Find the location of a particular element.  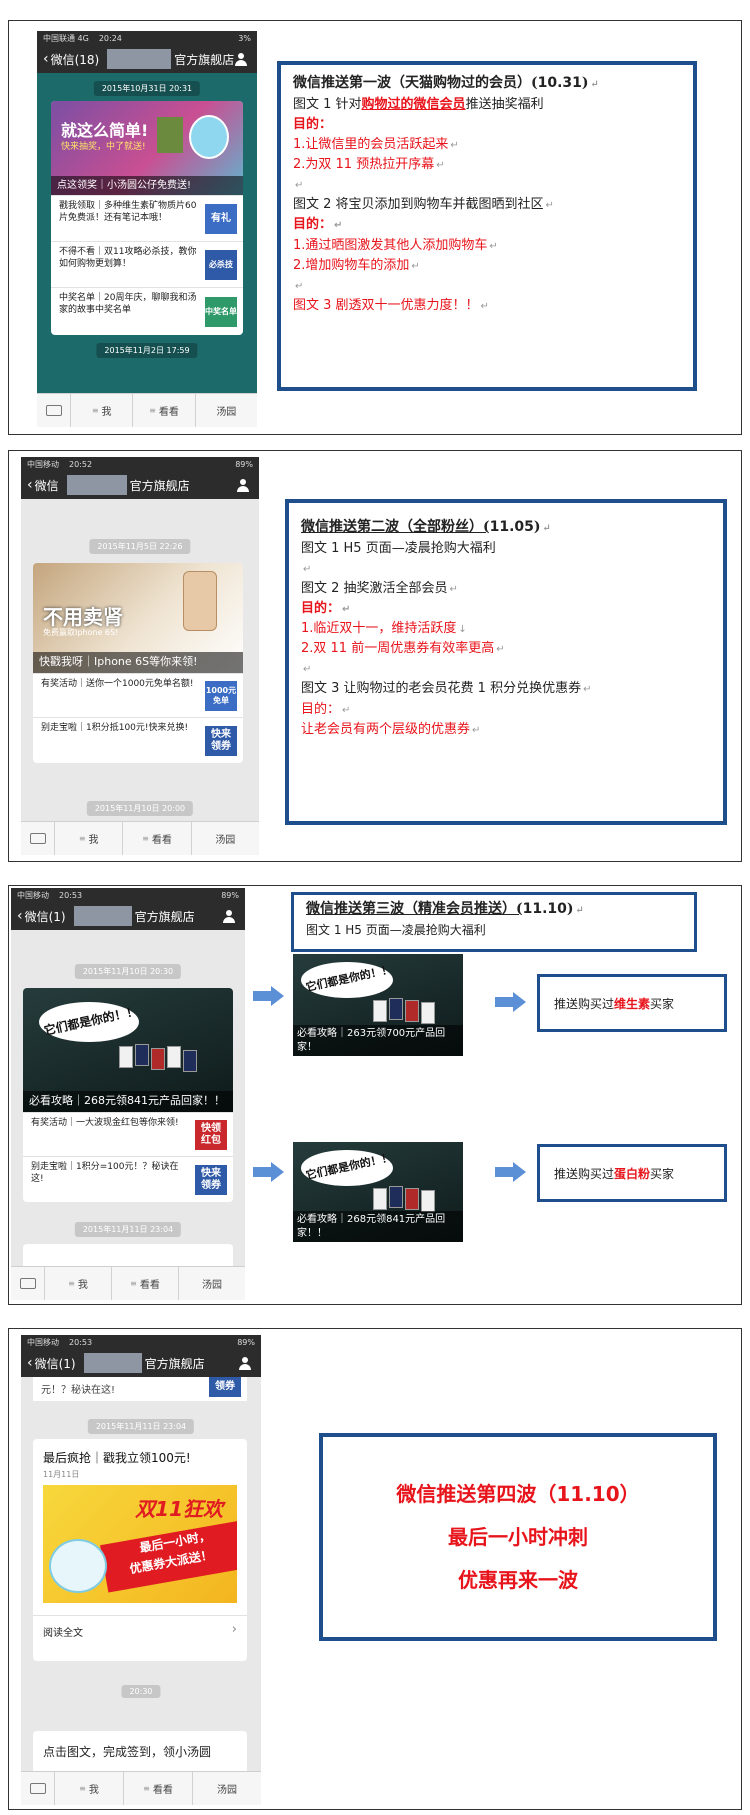

carrier: 中国移动 is located at coordinates (33, 895).